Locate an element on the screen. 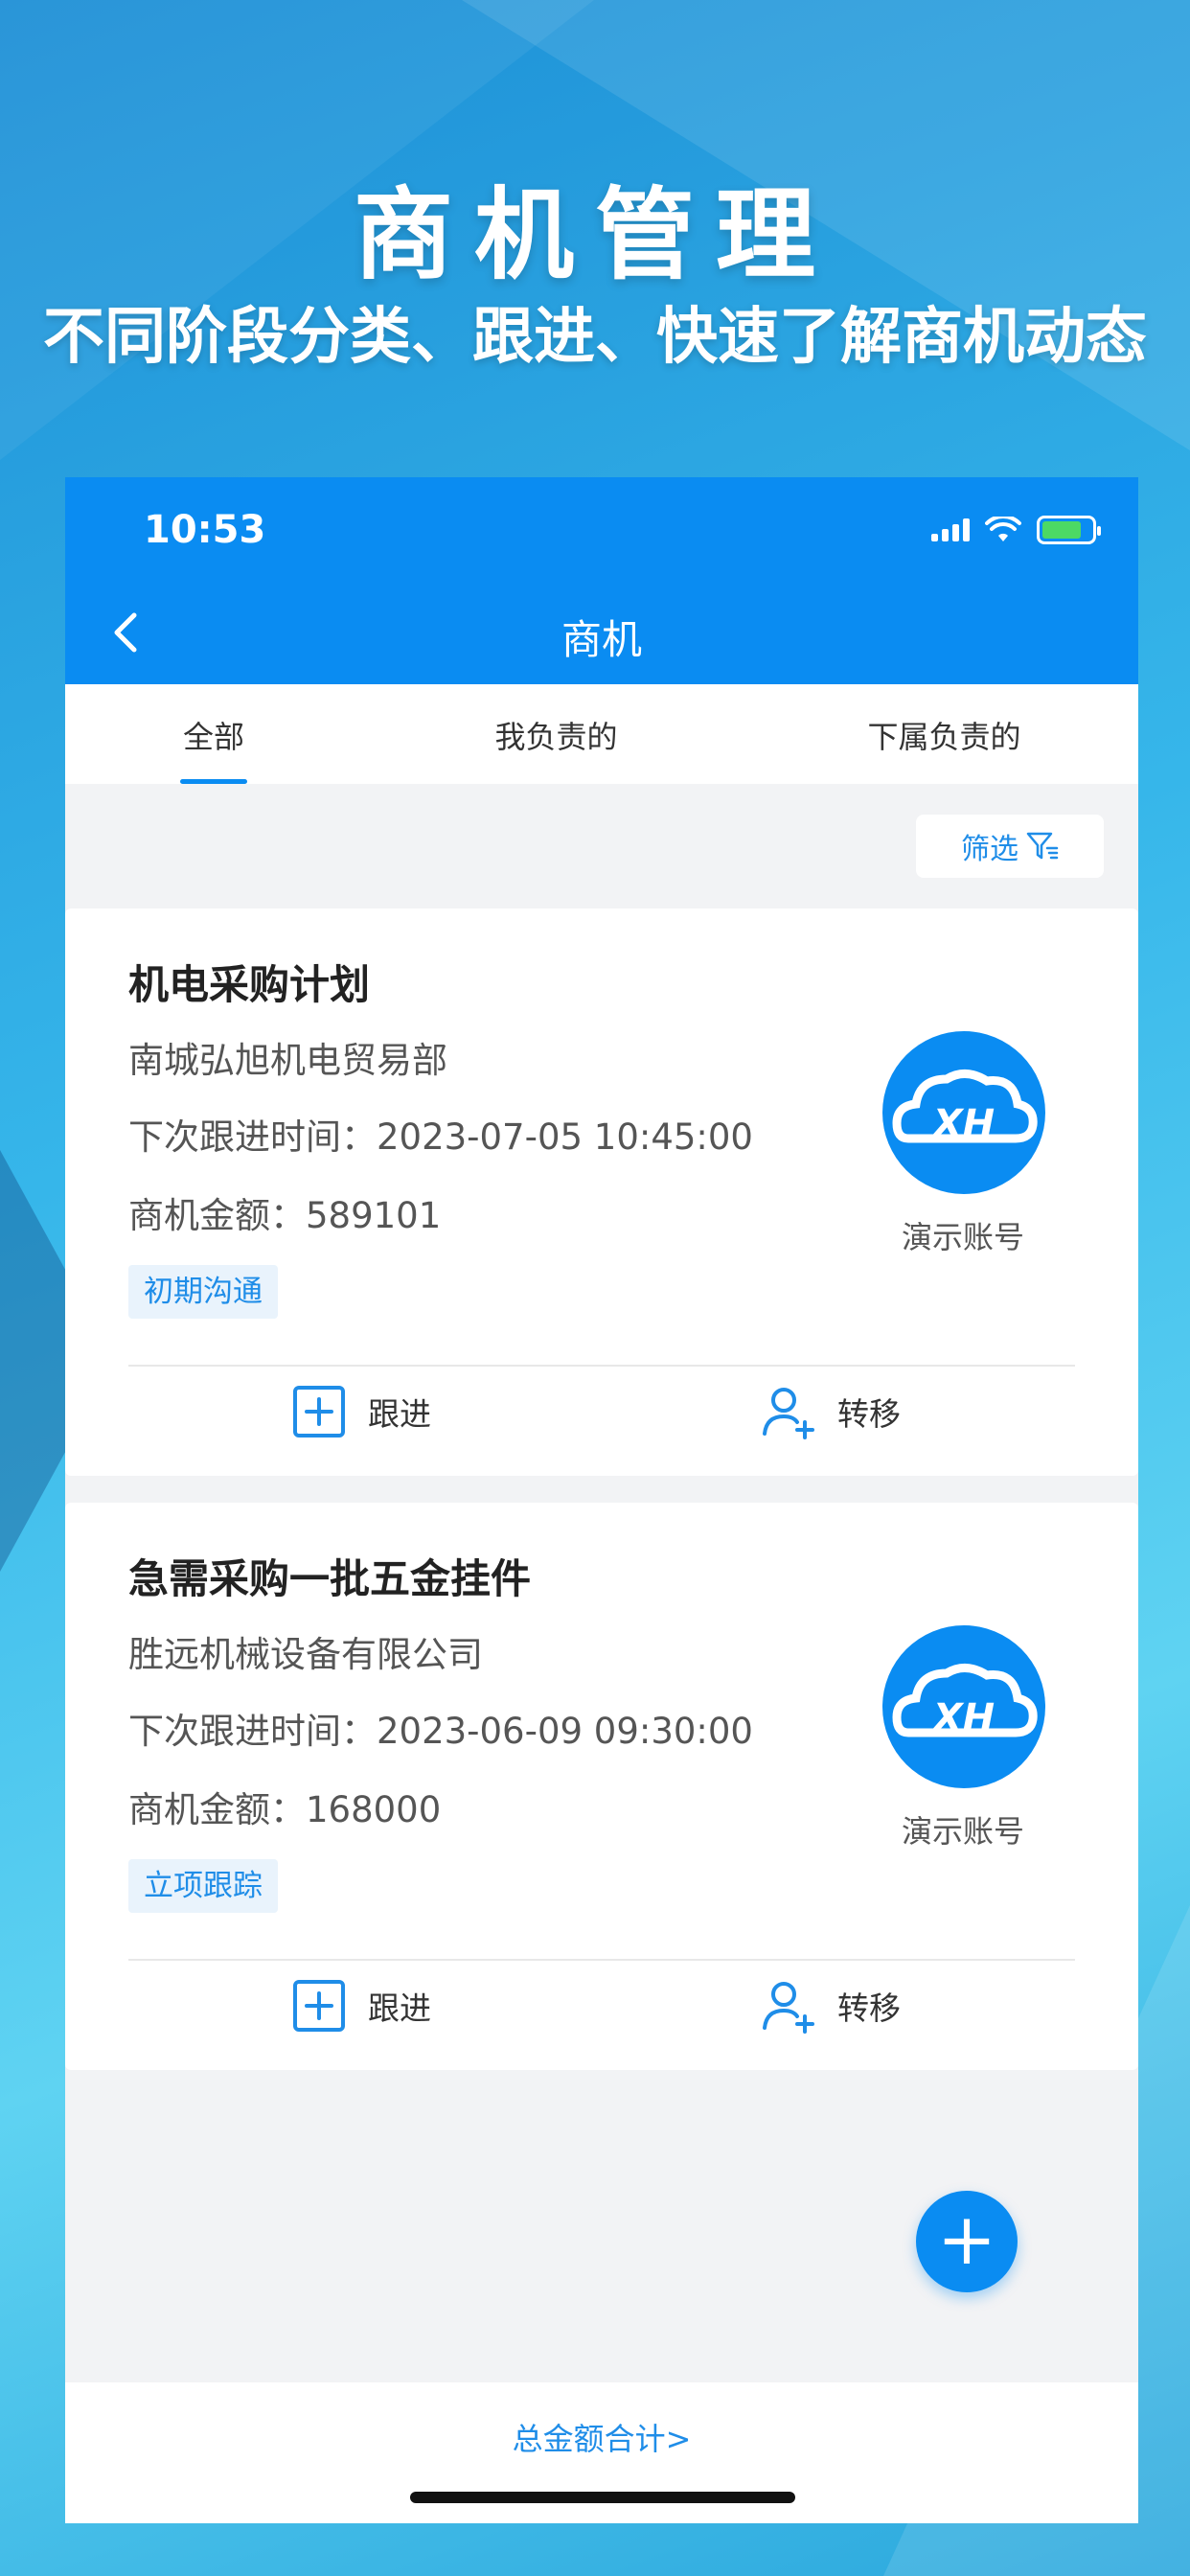 The image size is (1190, 2576). signal-icon is located at coordinates (951, 529).